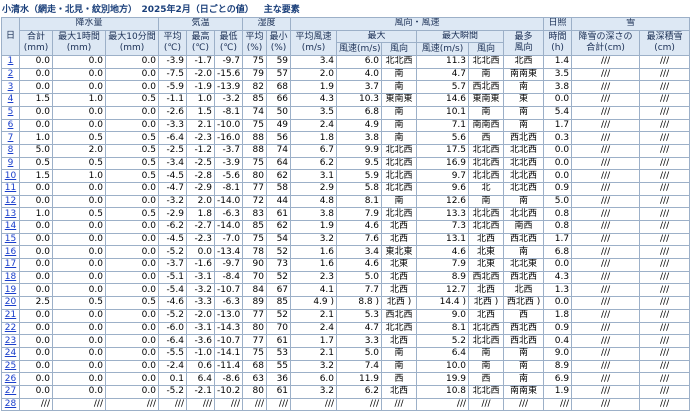 Image resolution: width=692 pixels, height=414 pixels. I want to click on day-cell: 14, so click(10, 227).